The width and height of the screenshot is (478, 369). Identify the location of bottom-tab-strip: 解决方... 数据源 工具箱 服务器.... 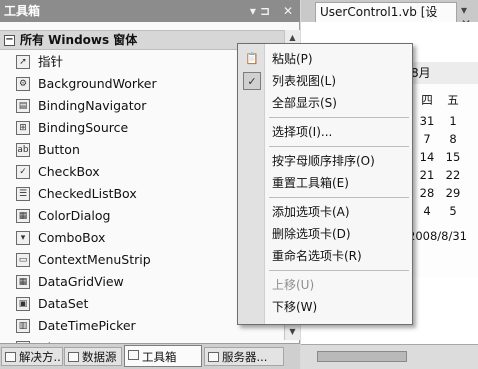
(150, 356).